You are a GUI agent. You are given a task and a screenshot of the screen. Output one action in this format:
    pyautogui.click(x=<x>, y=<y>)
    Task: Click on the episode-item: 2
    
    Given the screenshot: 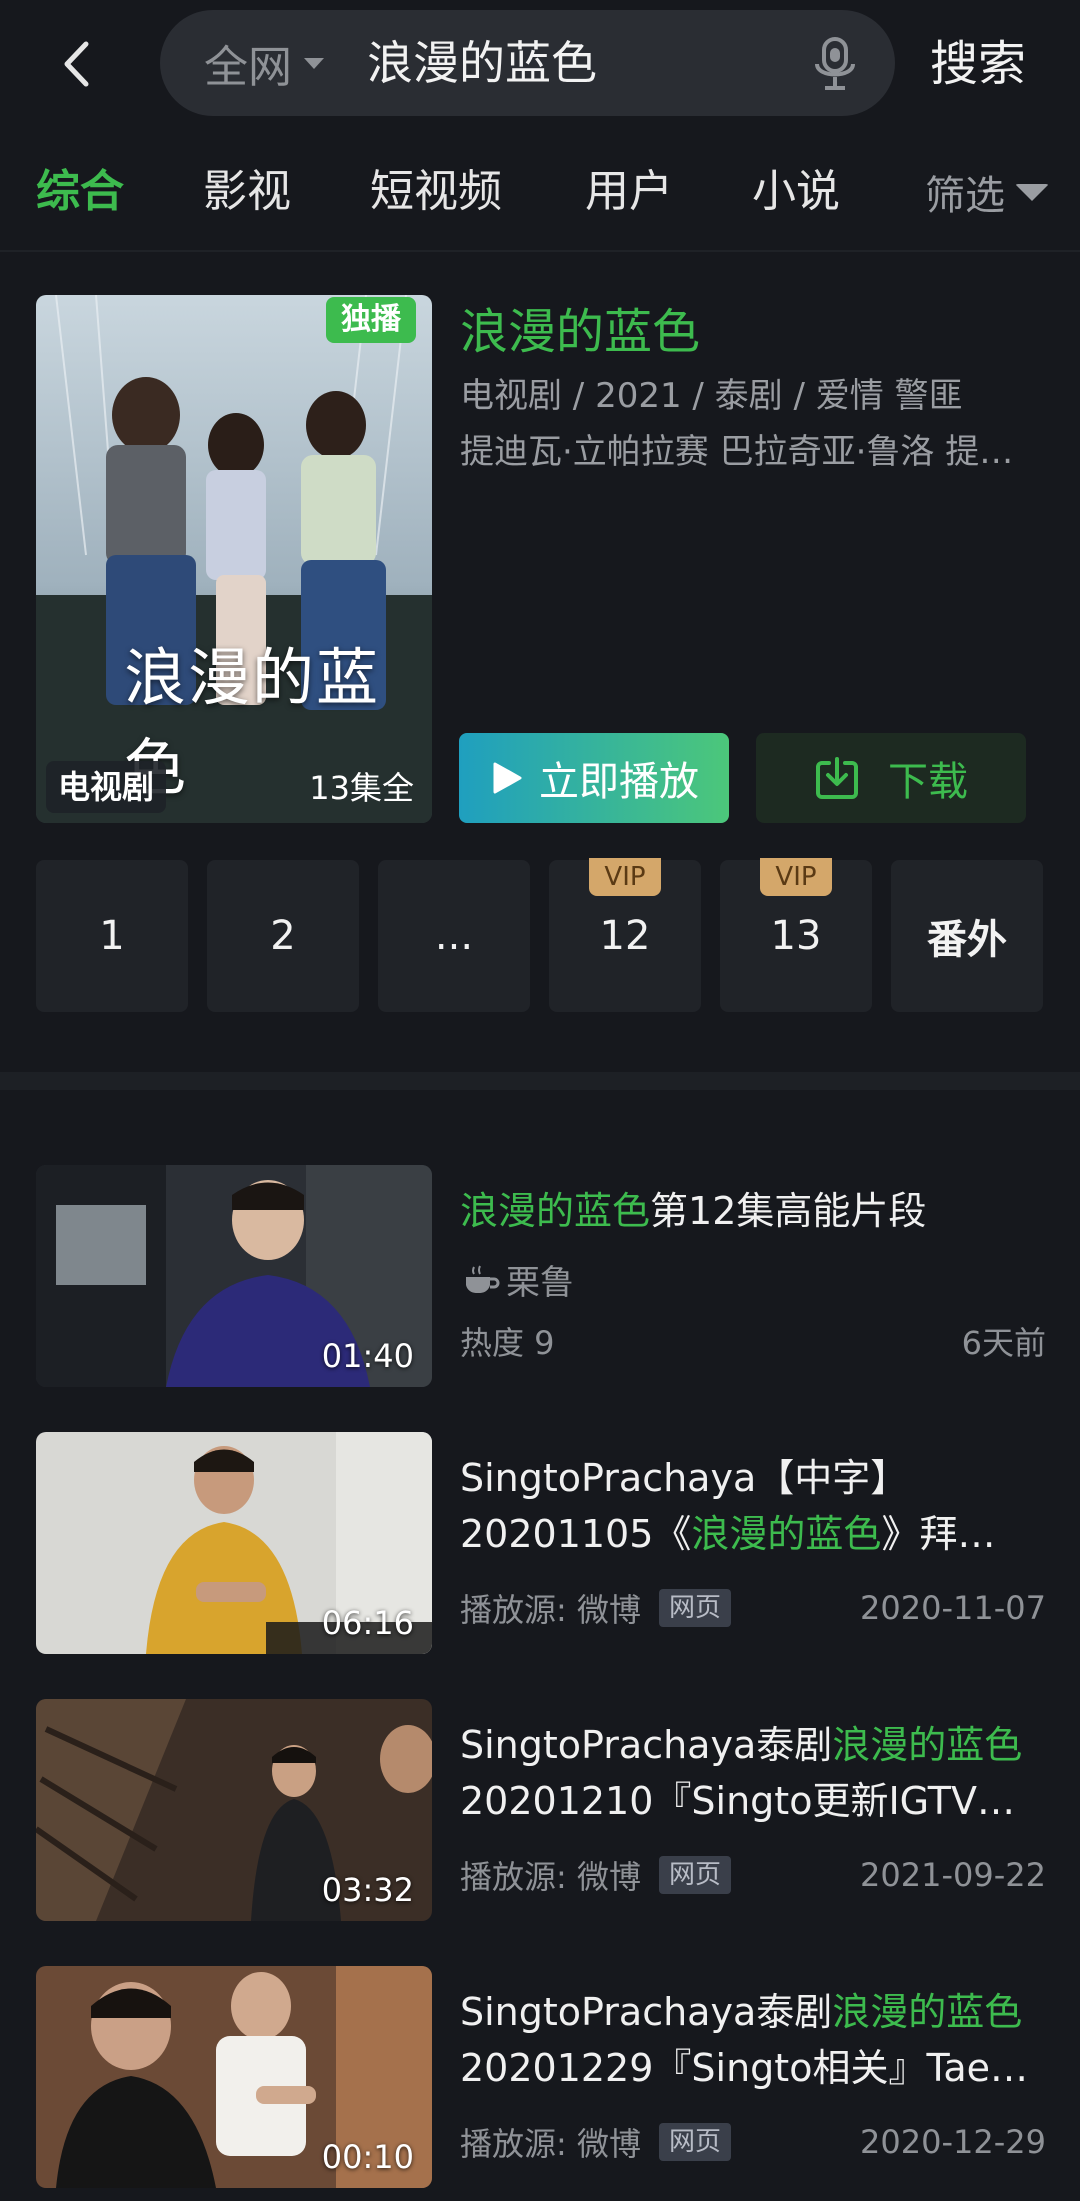 What is the action you would take?
    pyautogui.click(x=283, y=936)
    